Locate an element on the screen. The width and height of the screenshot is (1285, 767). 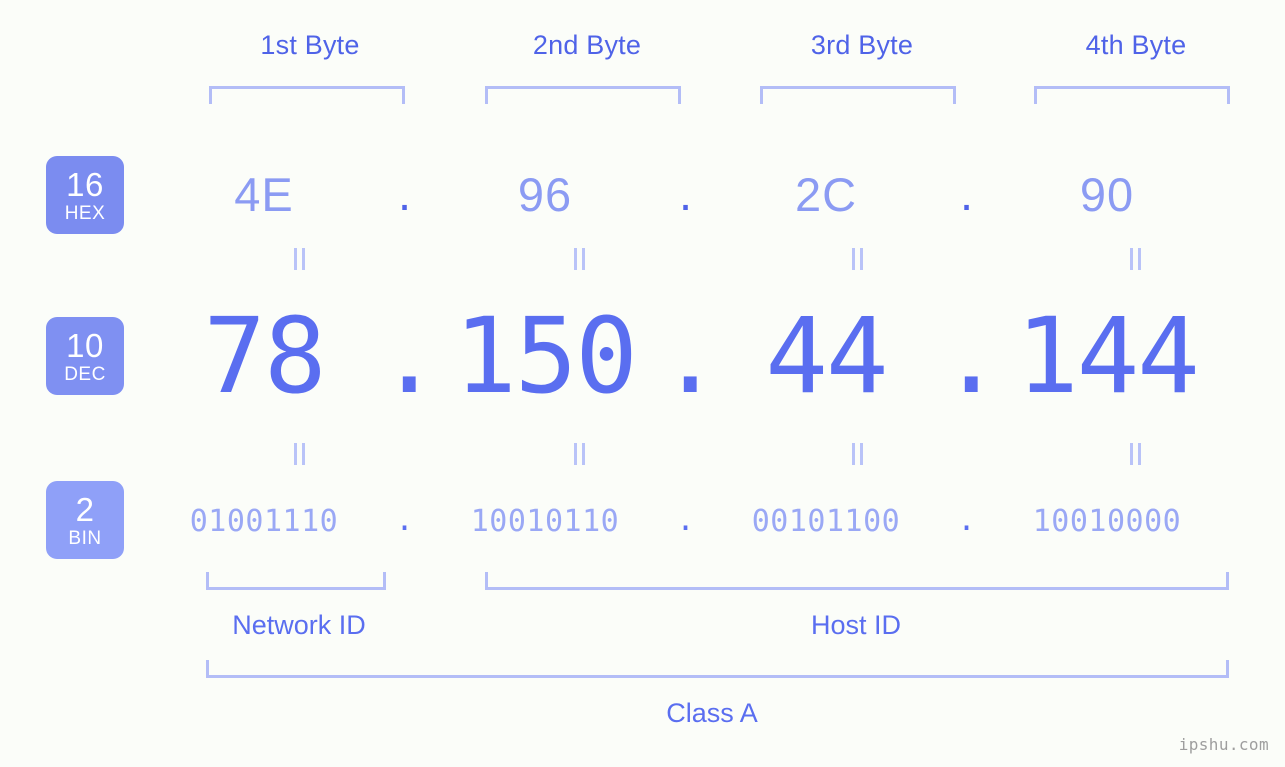
network-id-label: Network ID is located at coordinates (299, 625).